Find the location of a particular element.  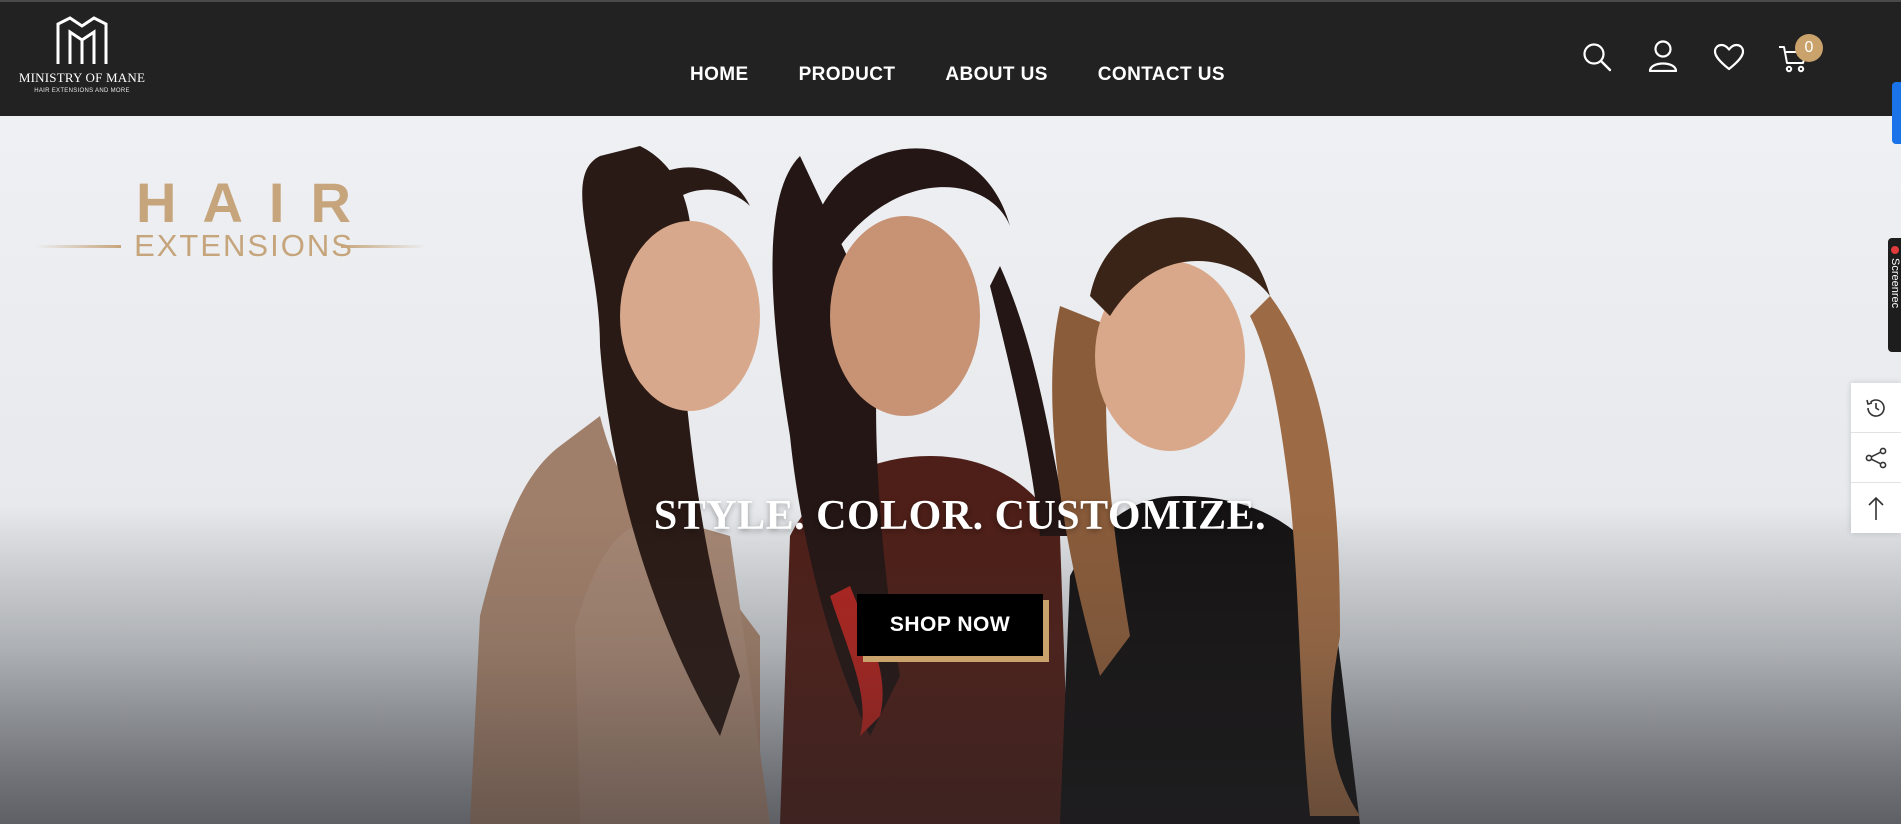

cart-count-badge: 0 is located at coordinates (1809, 48).